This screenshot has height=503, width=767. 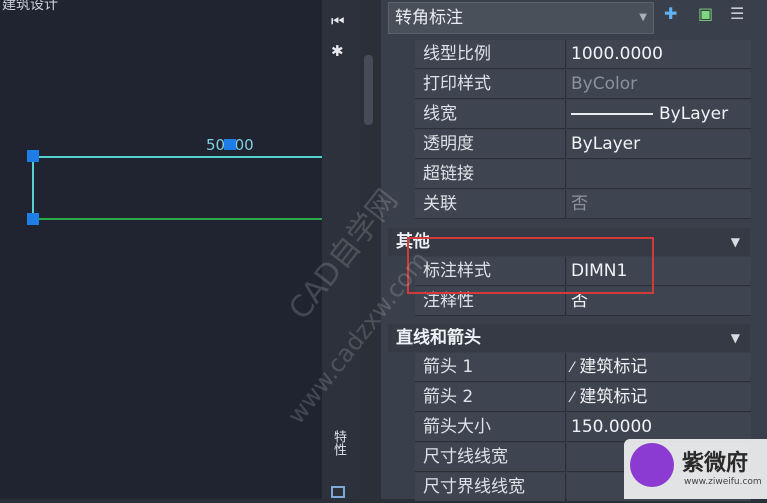 I want to click on prop-label: 线宽, so click(x=490, y=114).